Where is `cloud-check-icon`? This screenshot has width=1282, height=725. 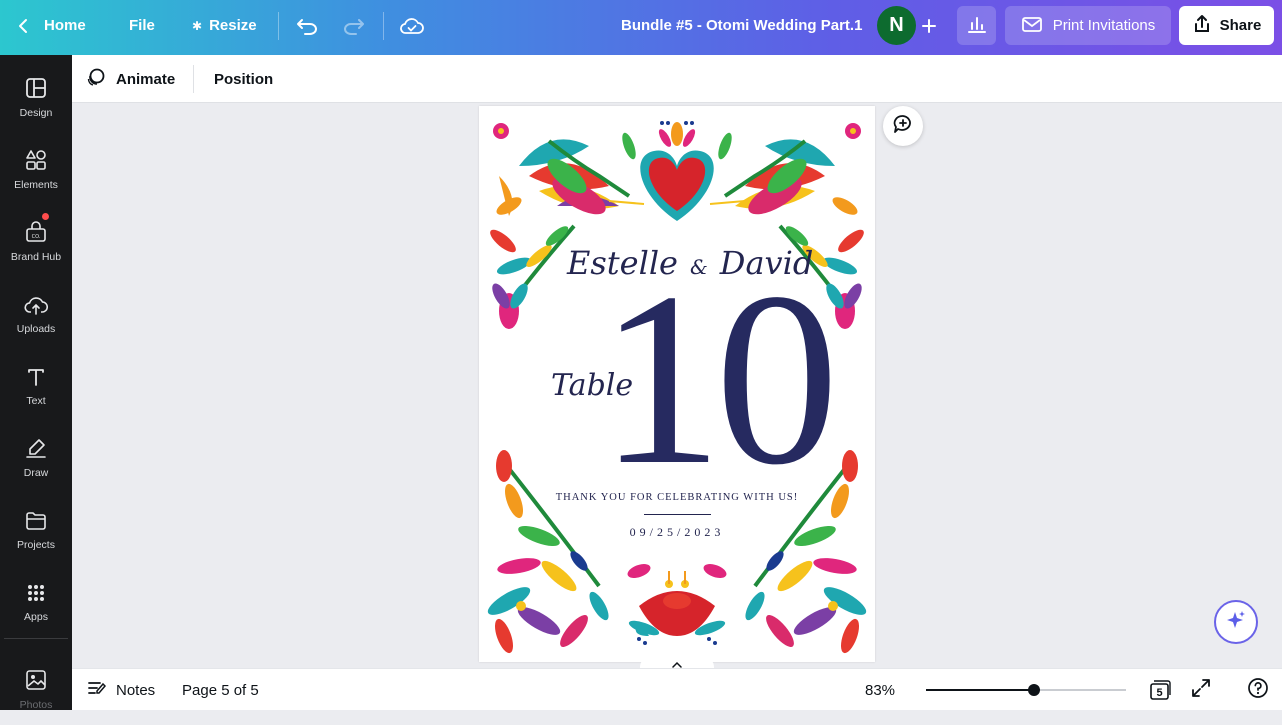
cloud-check-icon is located at coordinates (412, 26).